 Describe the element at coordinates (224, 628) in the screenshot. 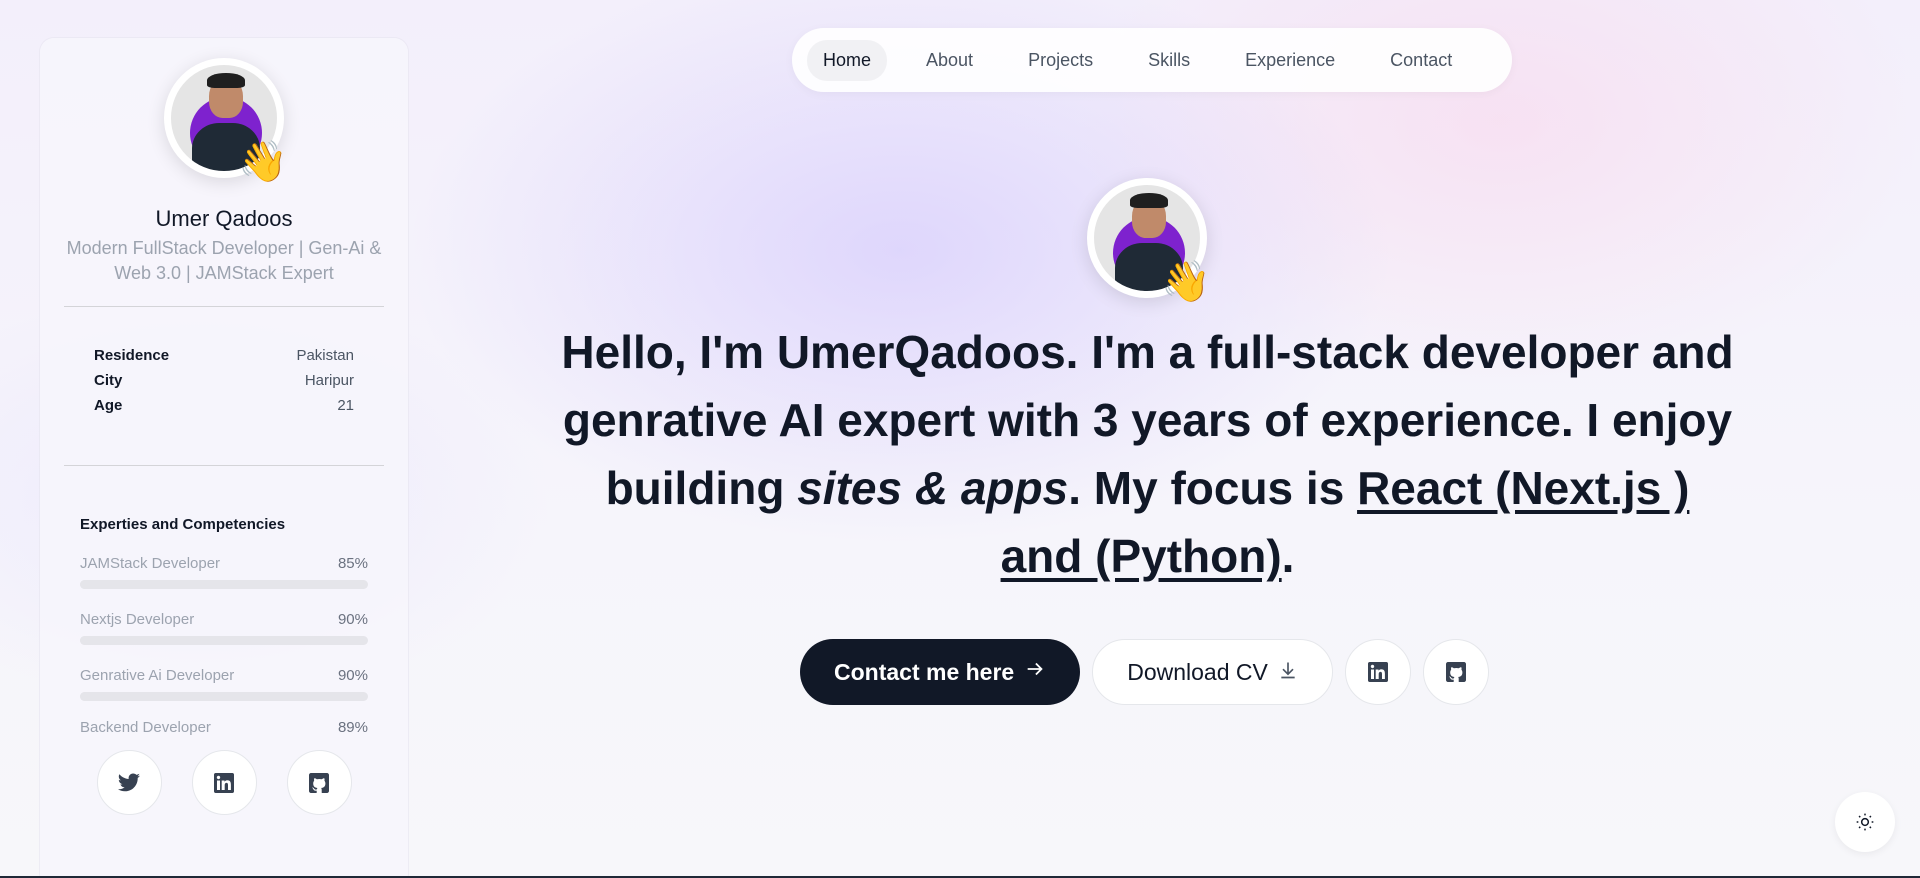

I see `skill-item: Nextjs Developer 90%` at that location.